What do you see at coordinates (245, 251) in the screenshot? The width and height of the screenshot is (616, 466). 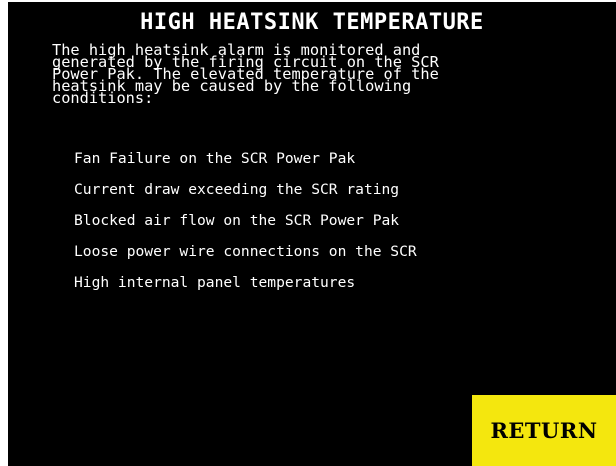 I see `condition-item: Loose power wire connections on the SCR` at bounding box center [245, 251].